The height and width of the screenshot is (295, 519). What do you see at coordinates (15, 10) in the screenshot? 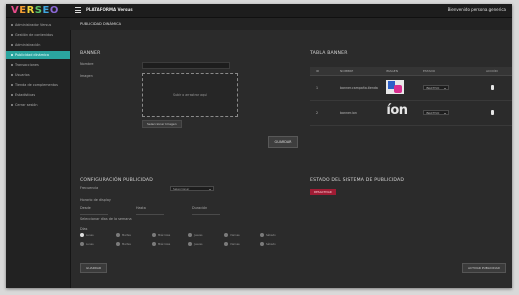
I see `logo-letter: V` at bounding box center [15, 10].